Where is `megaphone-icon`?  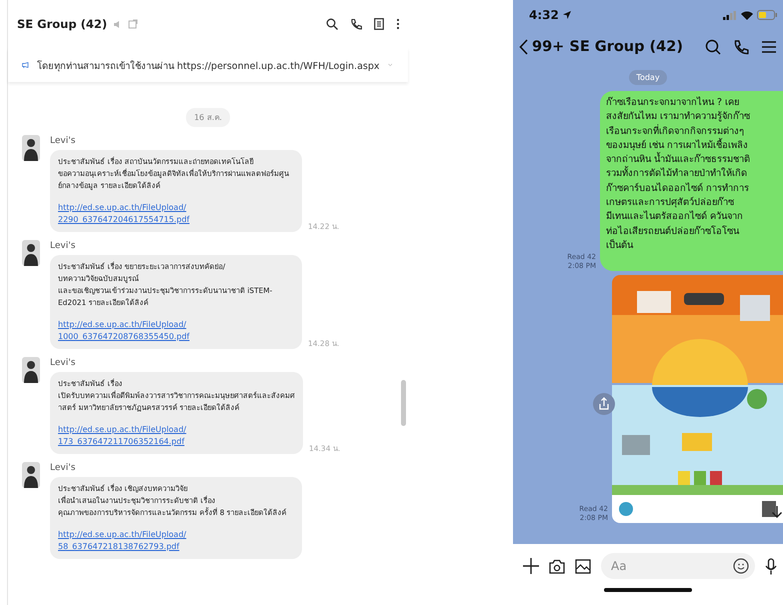 megaphone-icon is located at coordinates (25, 65).